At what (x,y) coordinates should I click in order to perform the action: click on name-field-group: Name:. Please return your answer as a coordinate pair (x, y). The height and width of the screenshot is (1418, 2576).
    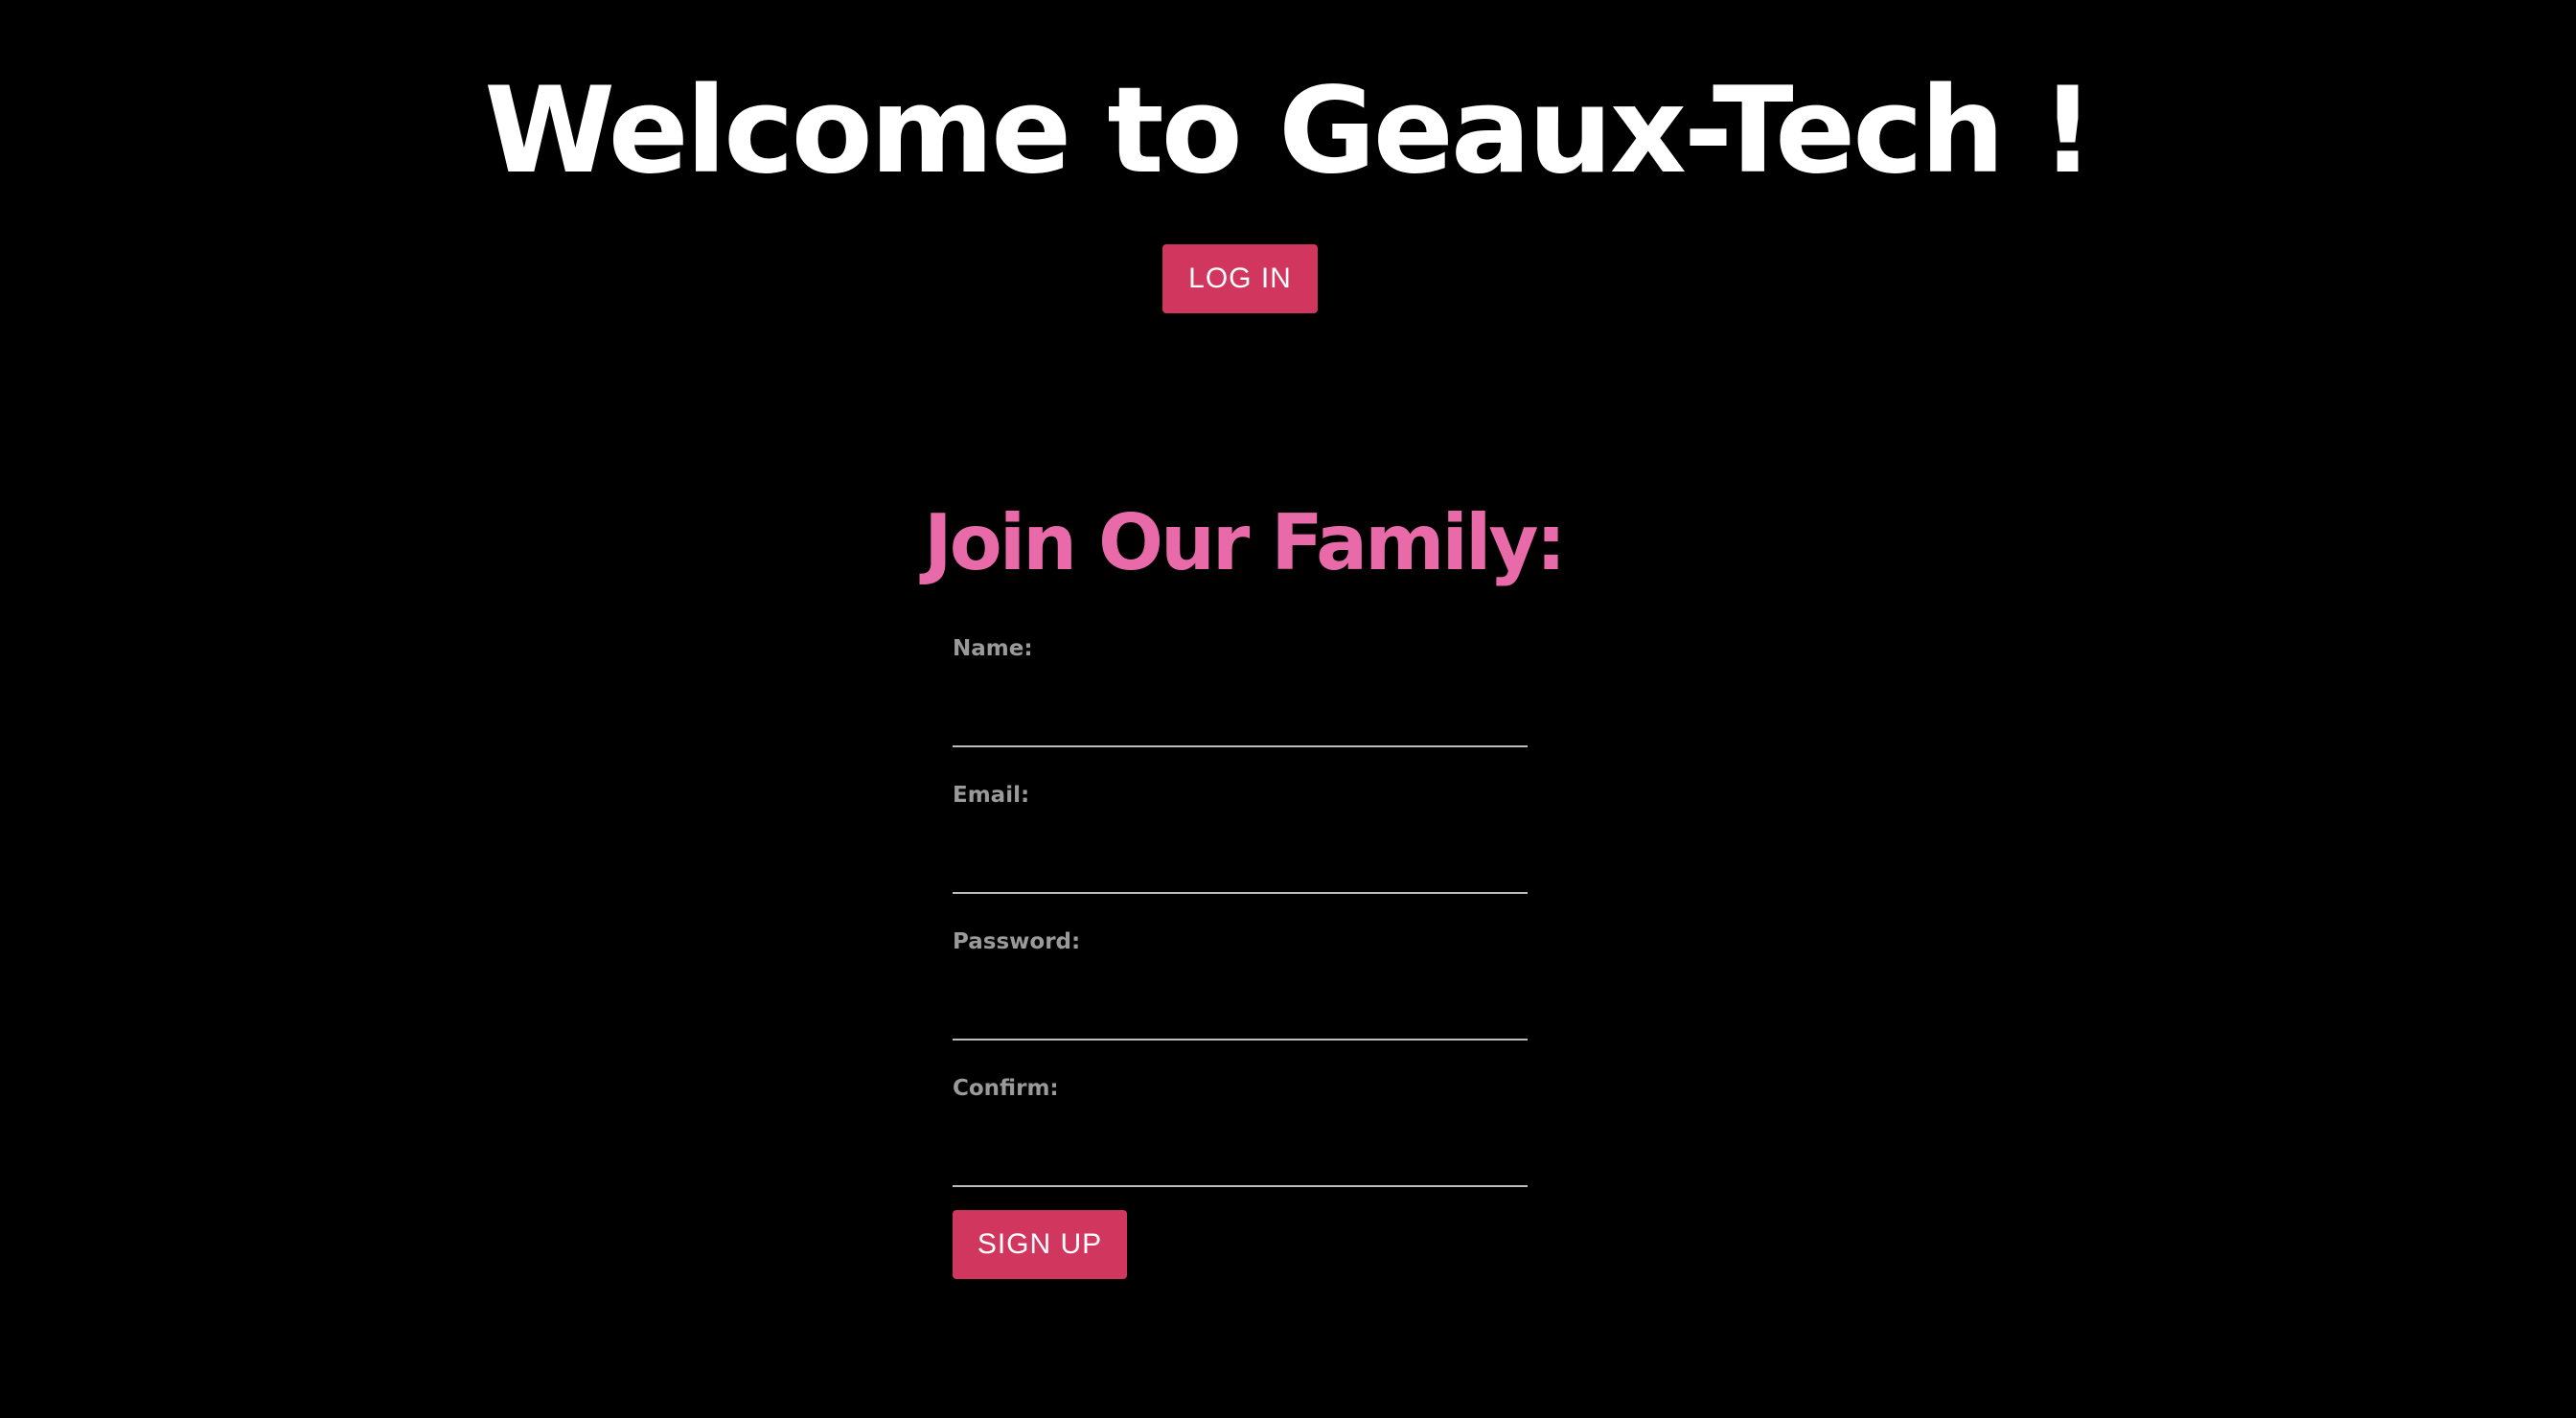
    Looking at the image, I should click on (1240, 693).